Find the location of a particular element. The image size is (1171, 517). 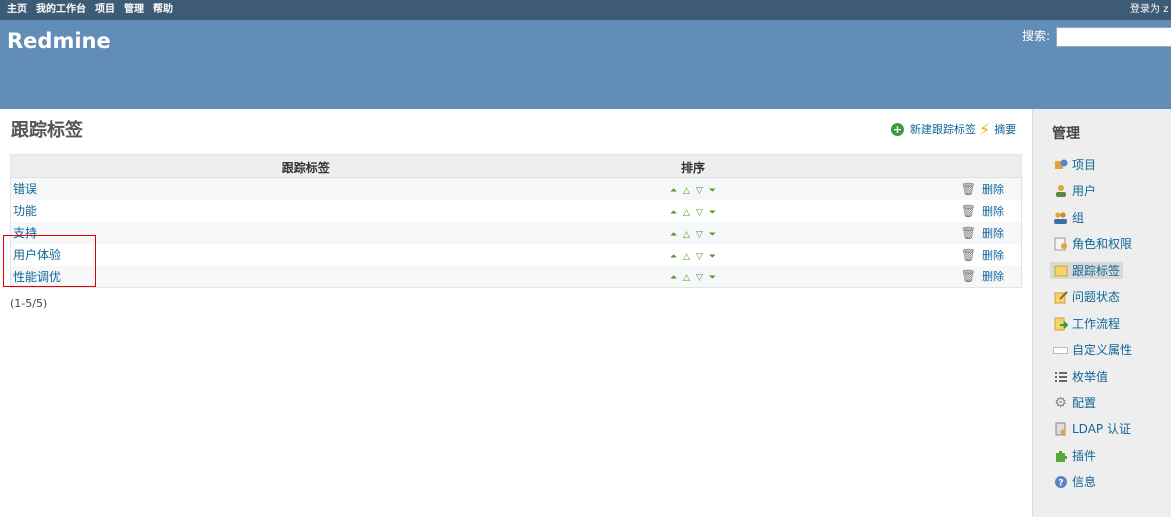

tracker-link: 功能 is located at coordinates (25, 211).